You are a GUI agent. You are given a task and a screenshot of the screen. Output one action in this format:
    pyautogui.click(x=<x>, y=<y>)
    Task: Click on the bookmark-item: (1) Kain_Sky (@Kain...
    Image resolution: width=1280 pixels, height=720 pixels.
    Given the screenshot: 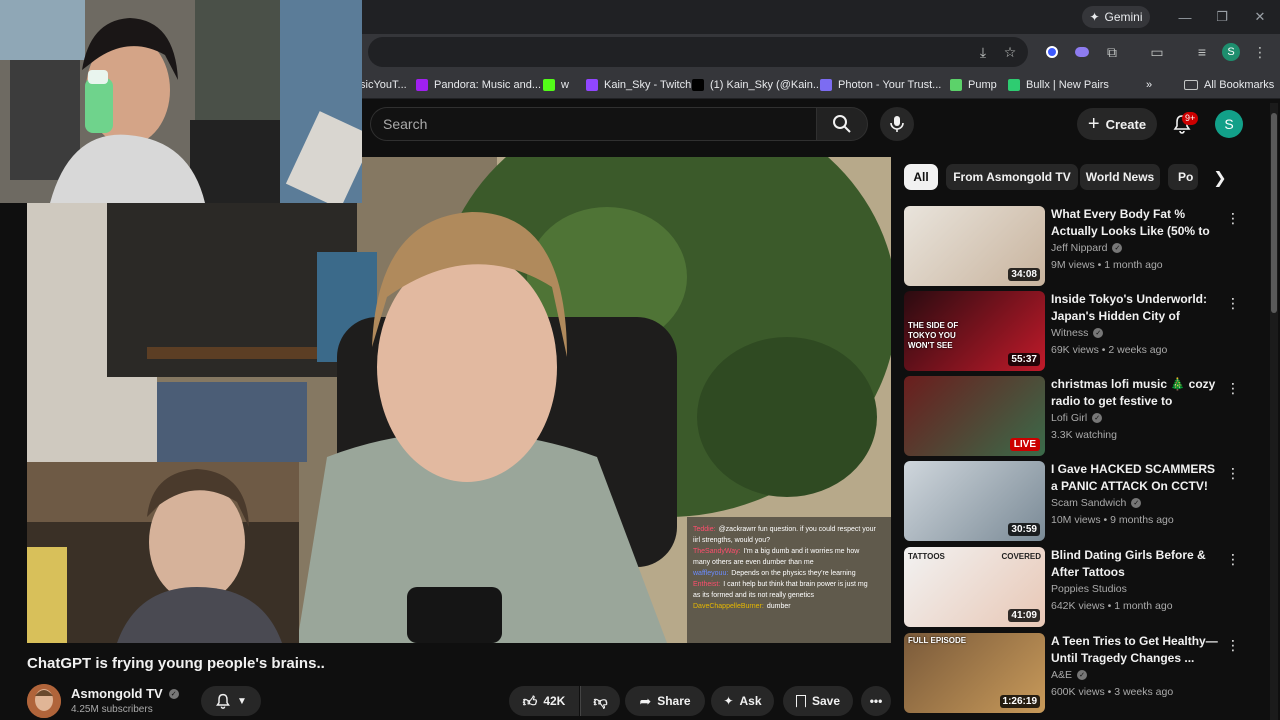 What is the action you would take?
    pyautogui.click(x=757, y=85)
    